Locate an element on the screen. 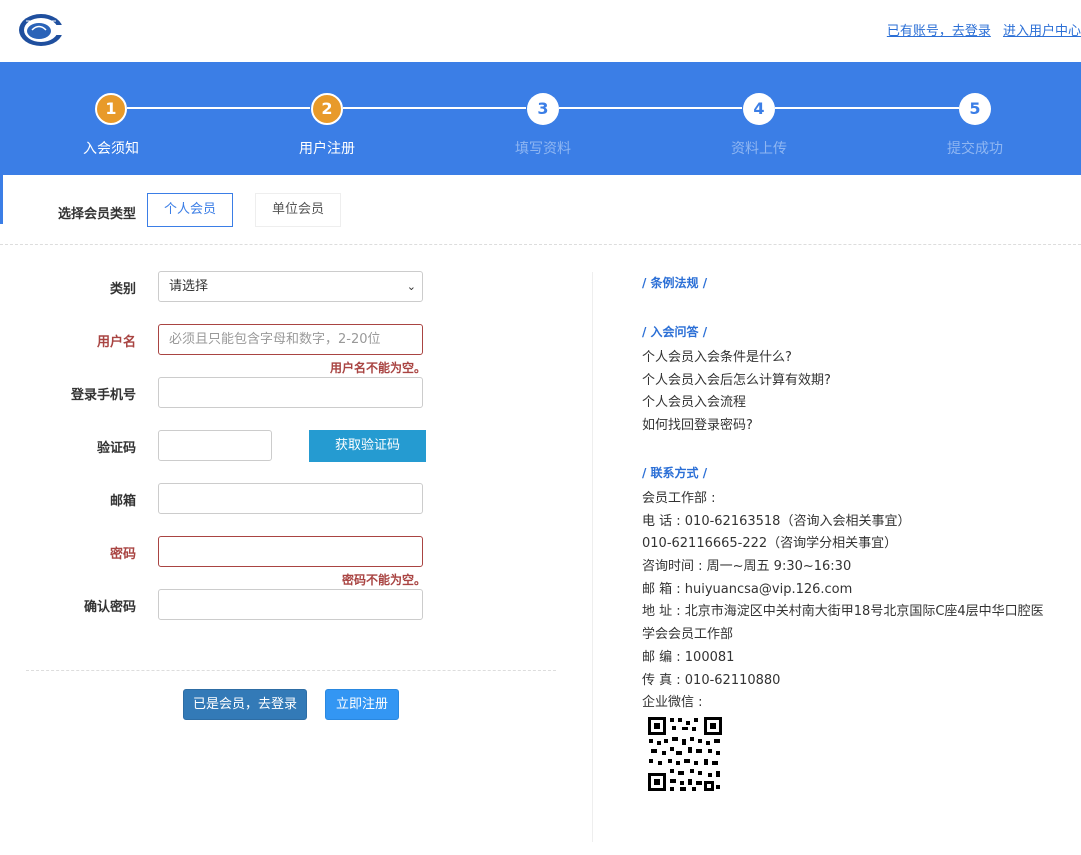 The image size is (1081, 855). confirm-password-input is located at coordinates (290, 604).